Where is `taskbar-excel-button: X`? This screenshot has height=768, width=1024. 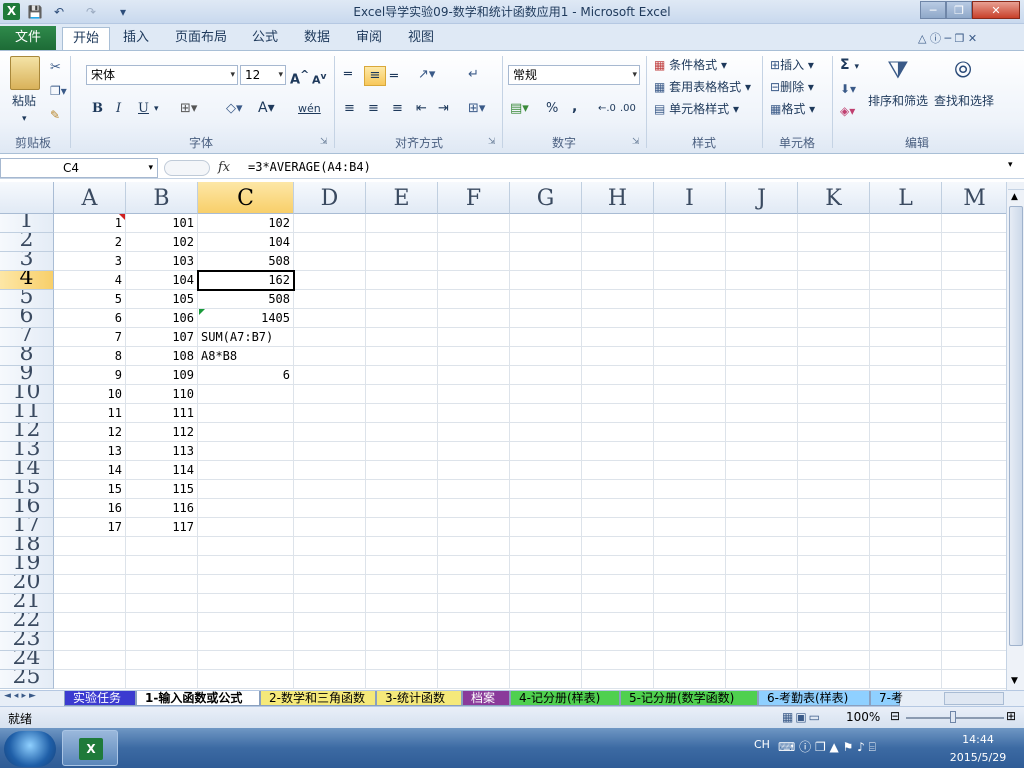
taskbar-excel-button: X is located at coordinates (90, 748).